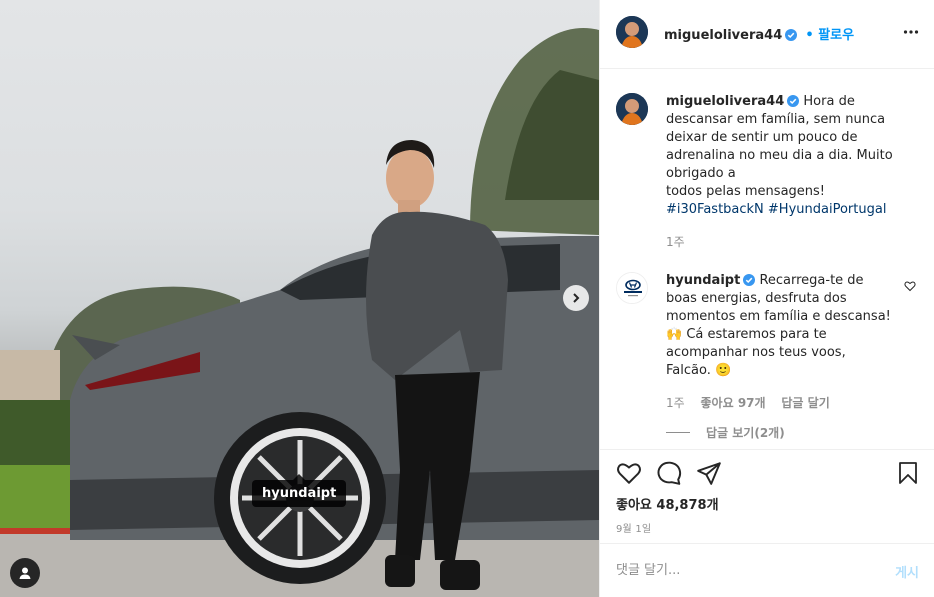 This screenshot has width=934, height=597. I want to click on comment-likes: 좋아요 97개, so click(733, 403).